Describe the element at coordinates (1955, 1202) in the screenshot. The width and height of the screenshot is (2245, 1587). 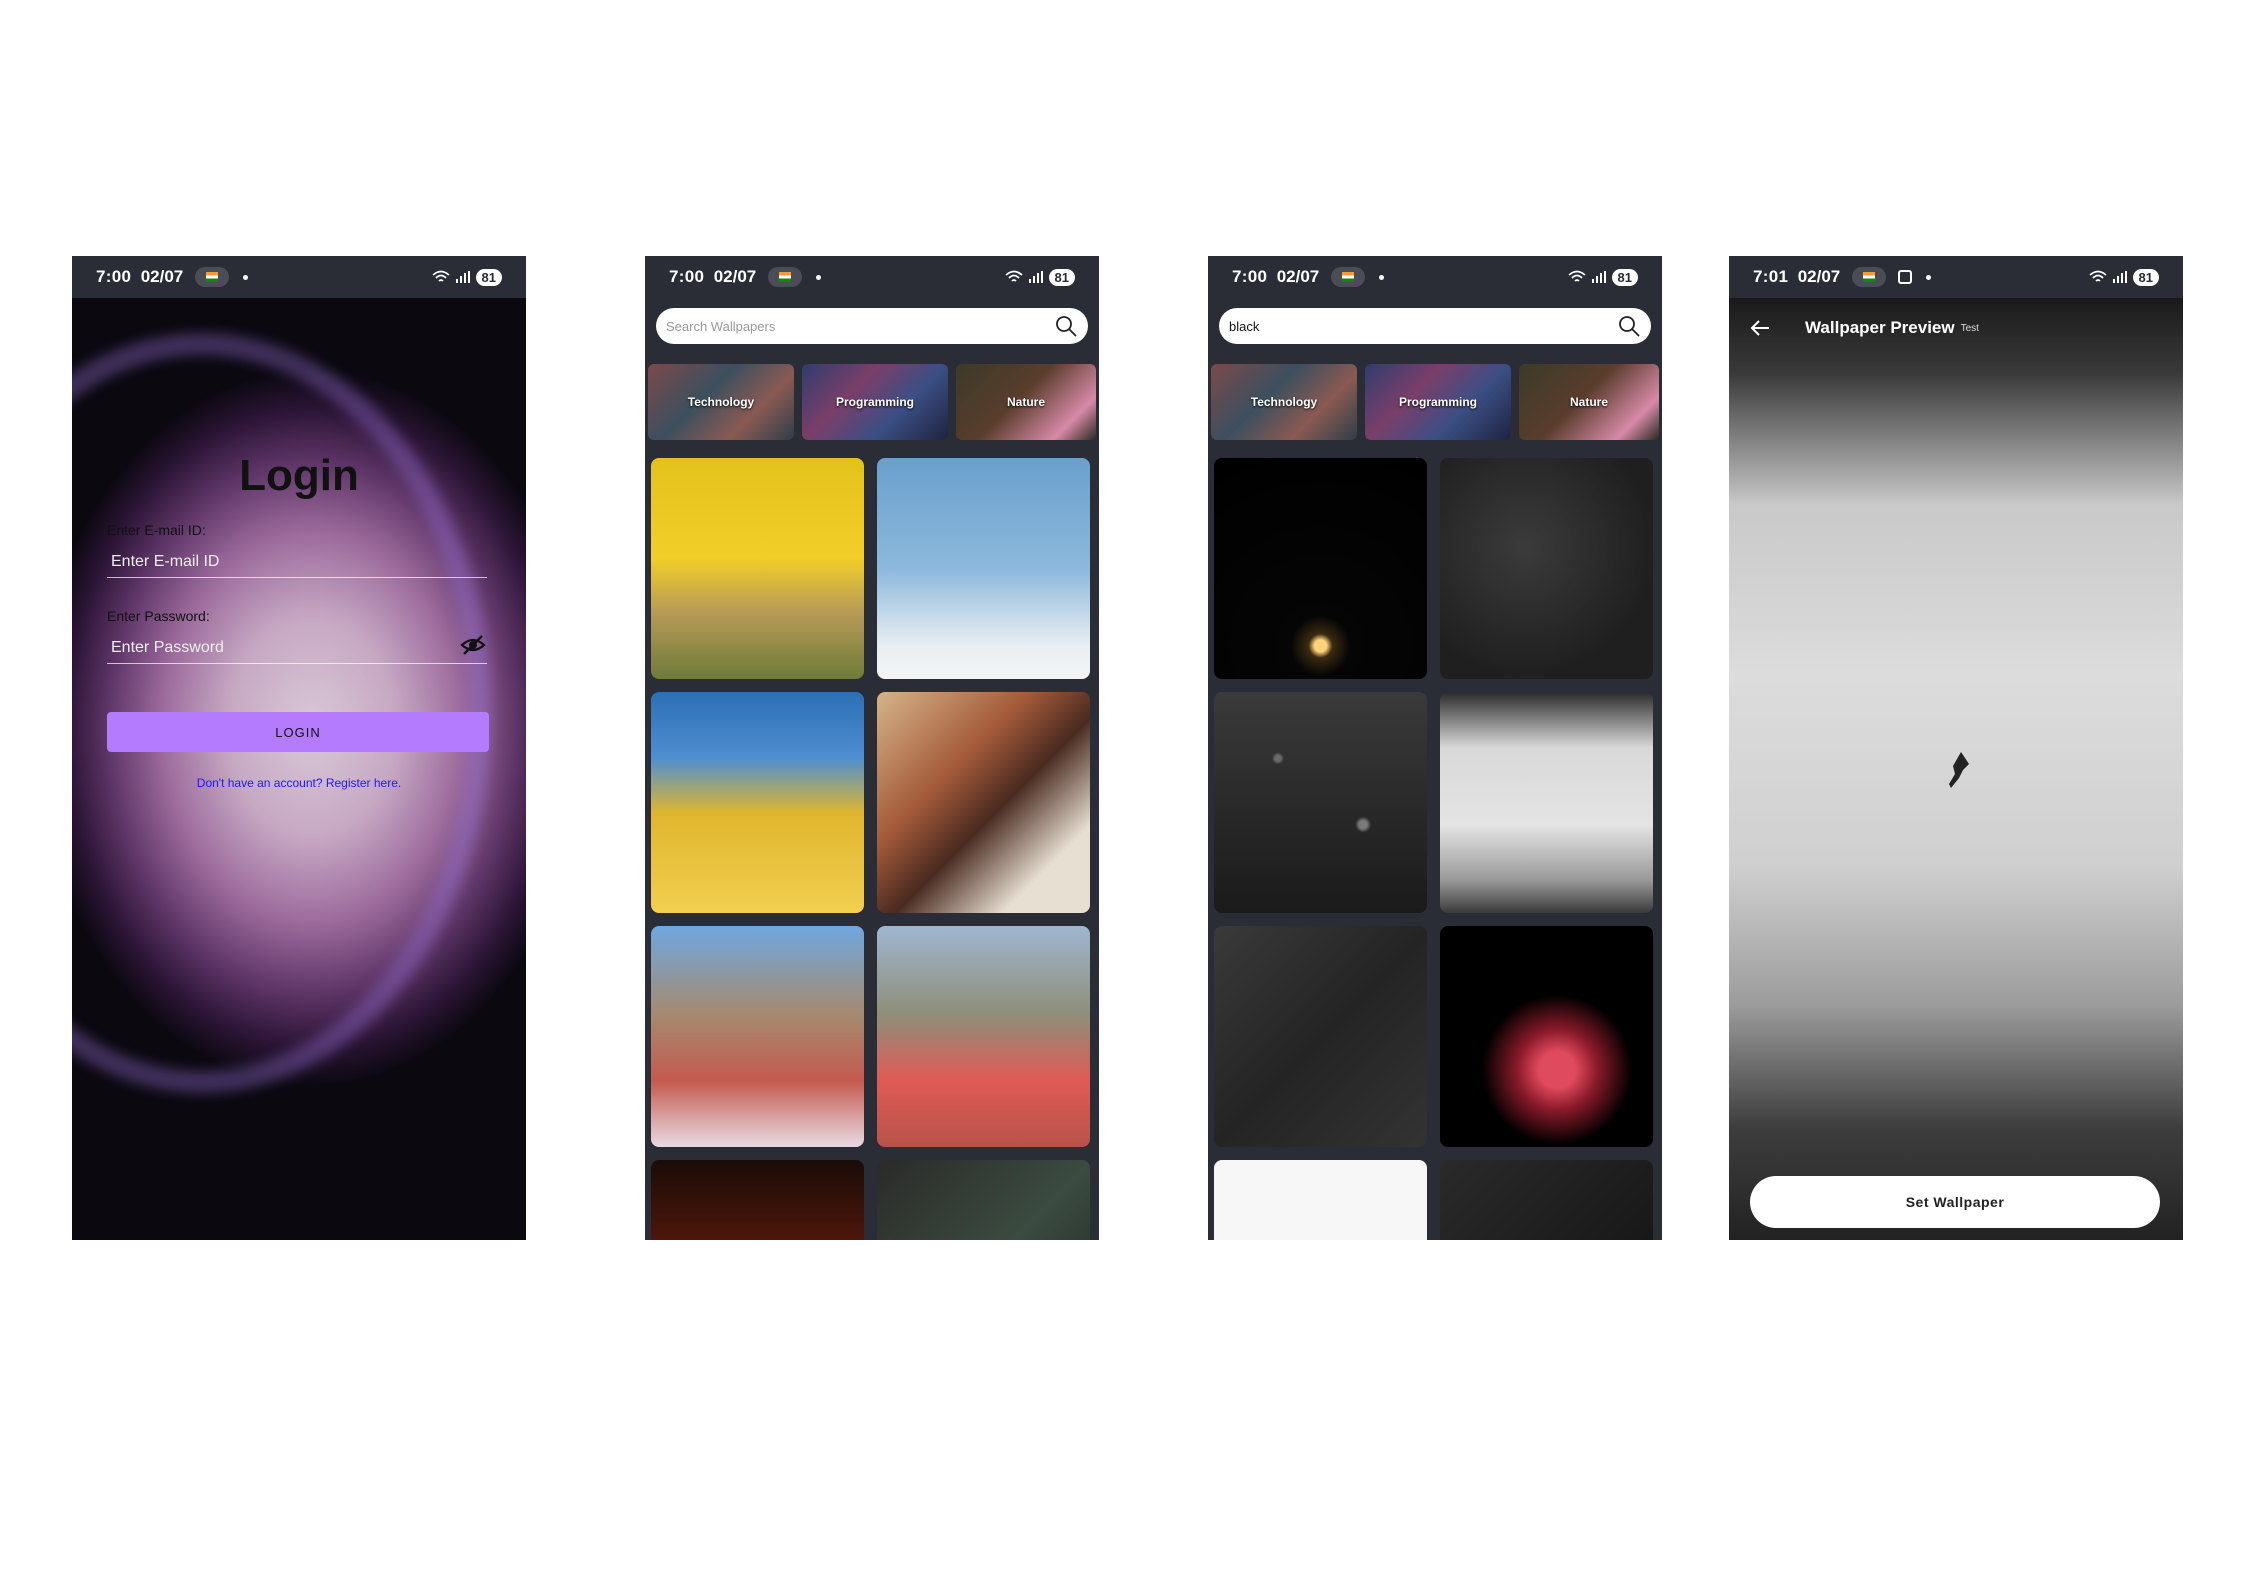
I see `set-wallpaper-button: Set Wallpaper` at that location.